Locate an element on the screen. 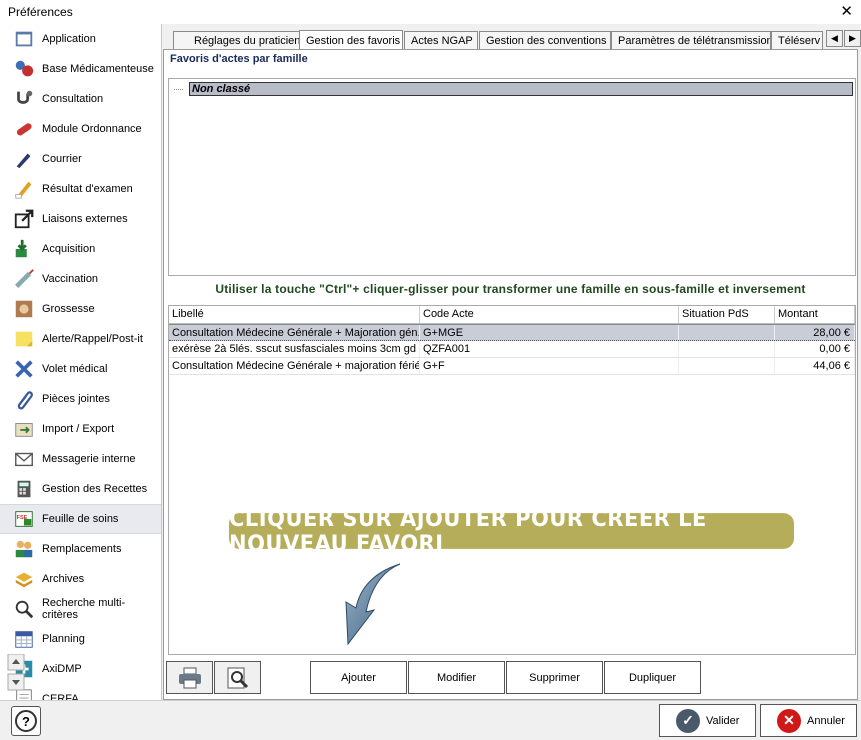  sidebar-item: Remplacements is located at coordinates (80, 549).